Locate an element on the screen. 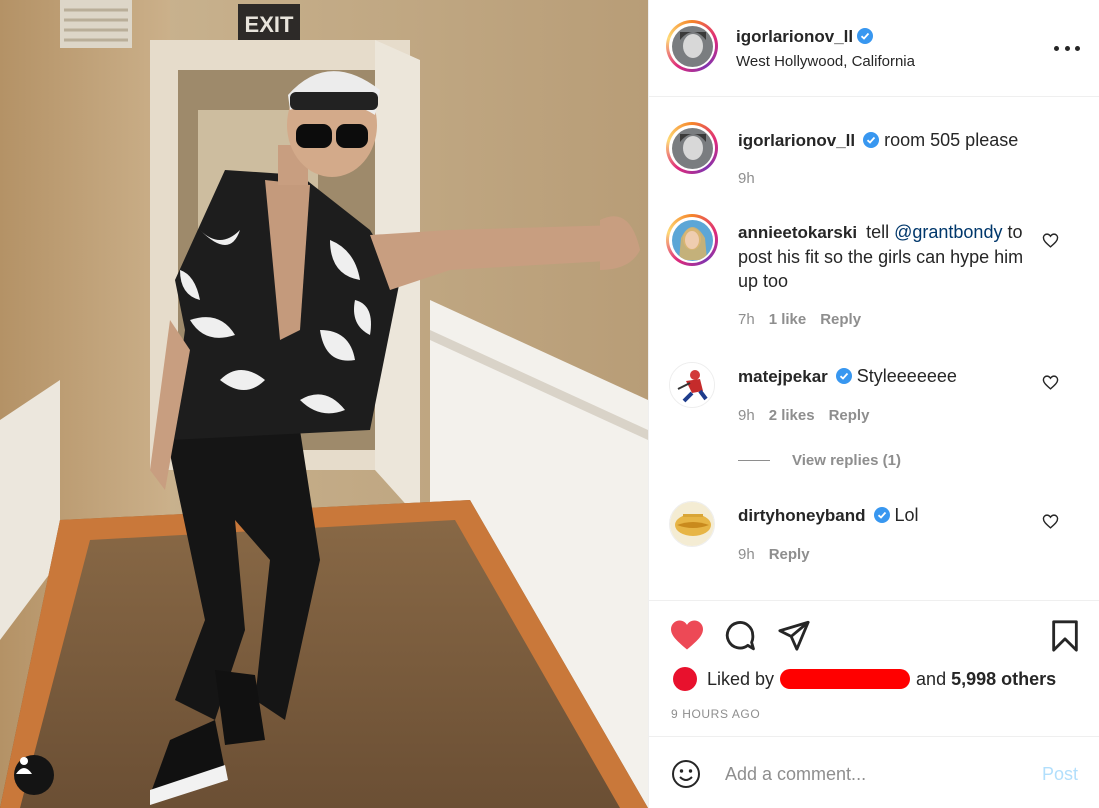 This screenshot has width=1099, height=808. likes-others-link: 5,998 others is located at coordinates (1003, 679).